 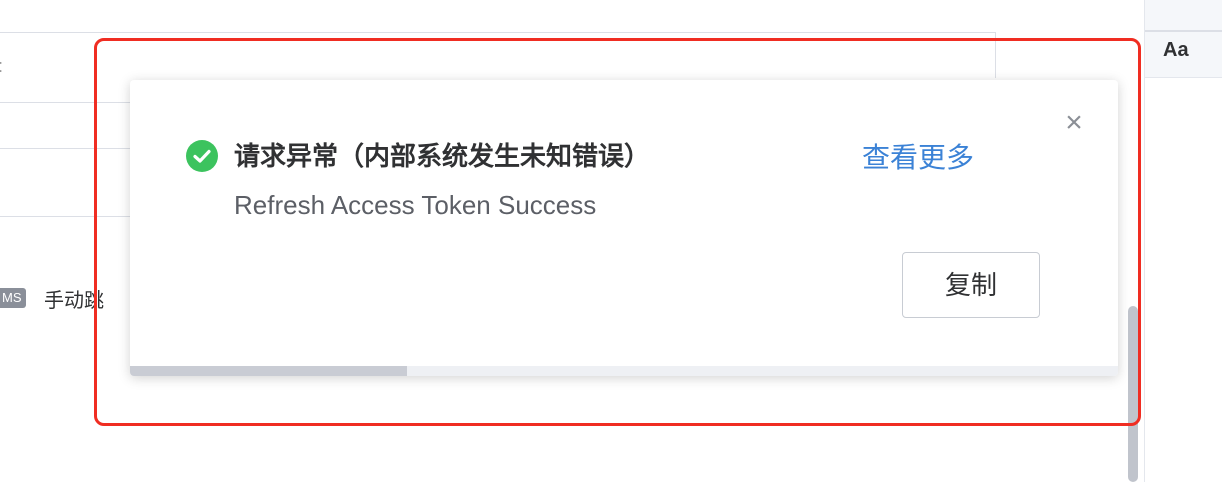 What do you see at coordinates (498, 32) in the screenshot?
I see `background-divider` at bounding box center [498, 32].